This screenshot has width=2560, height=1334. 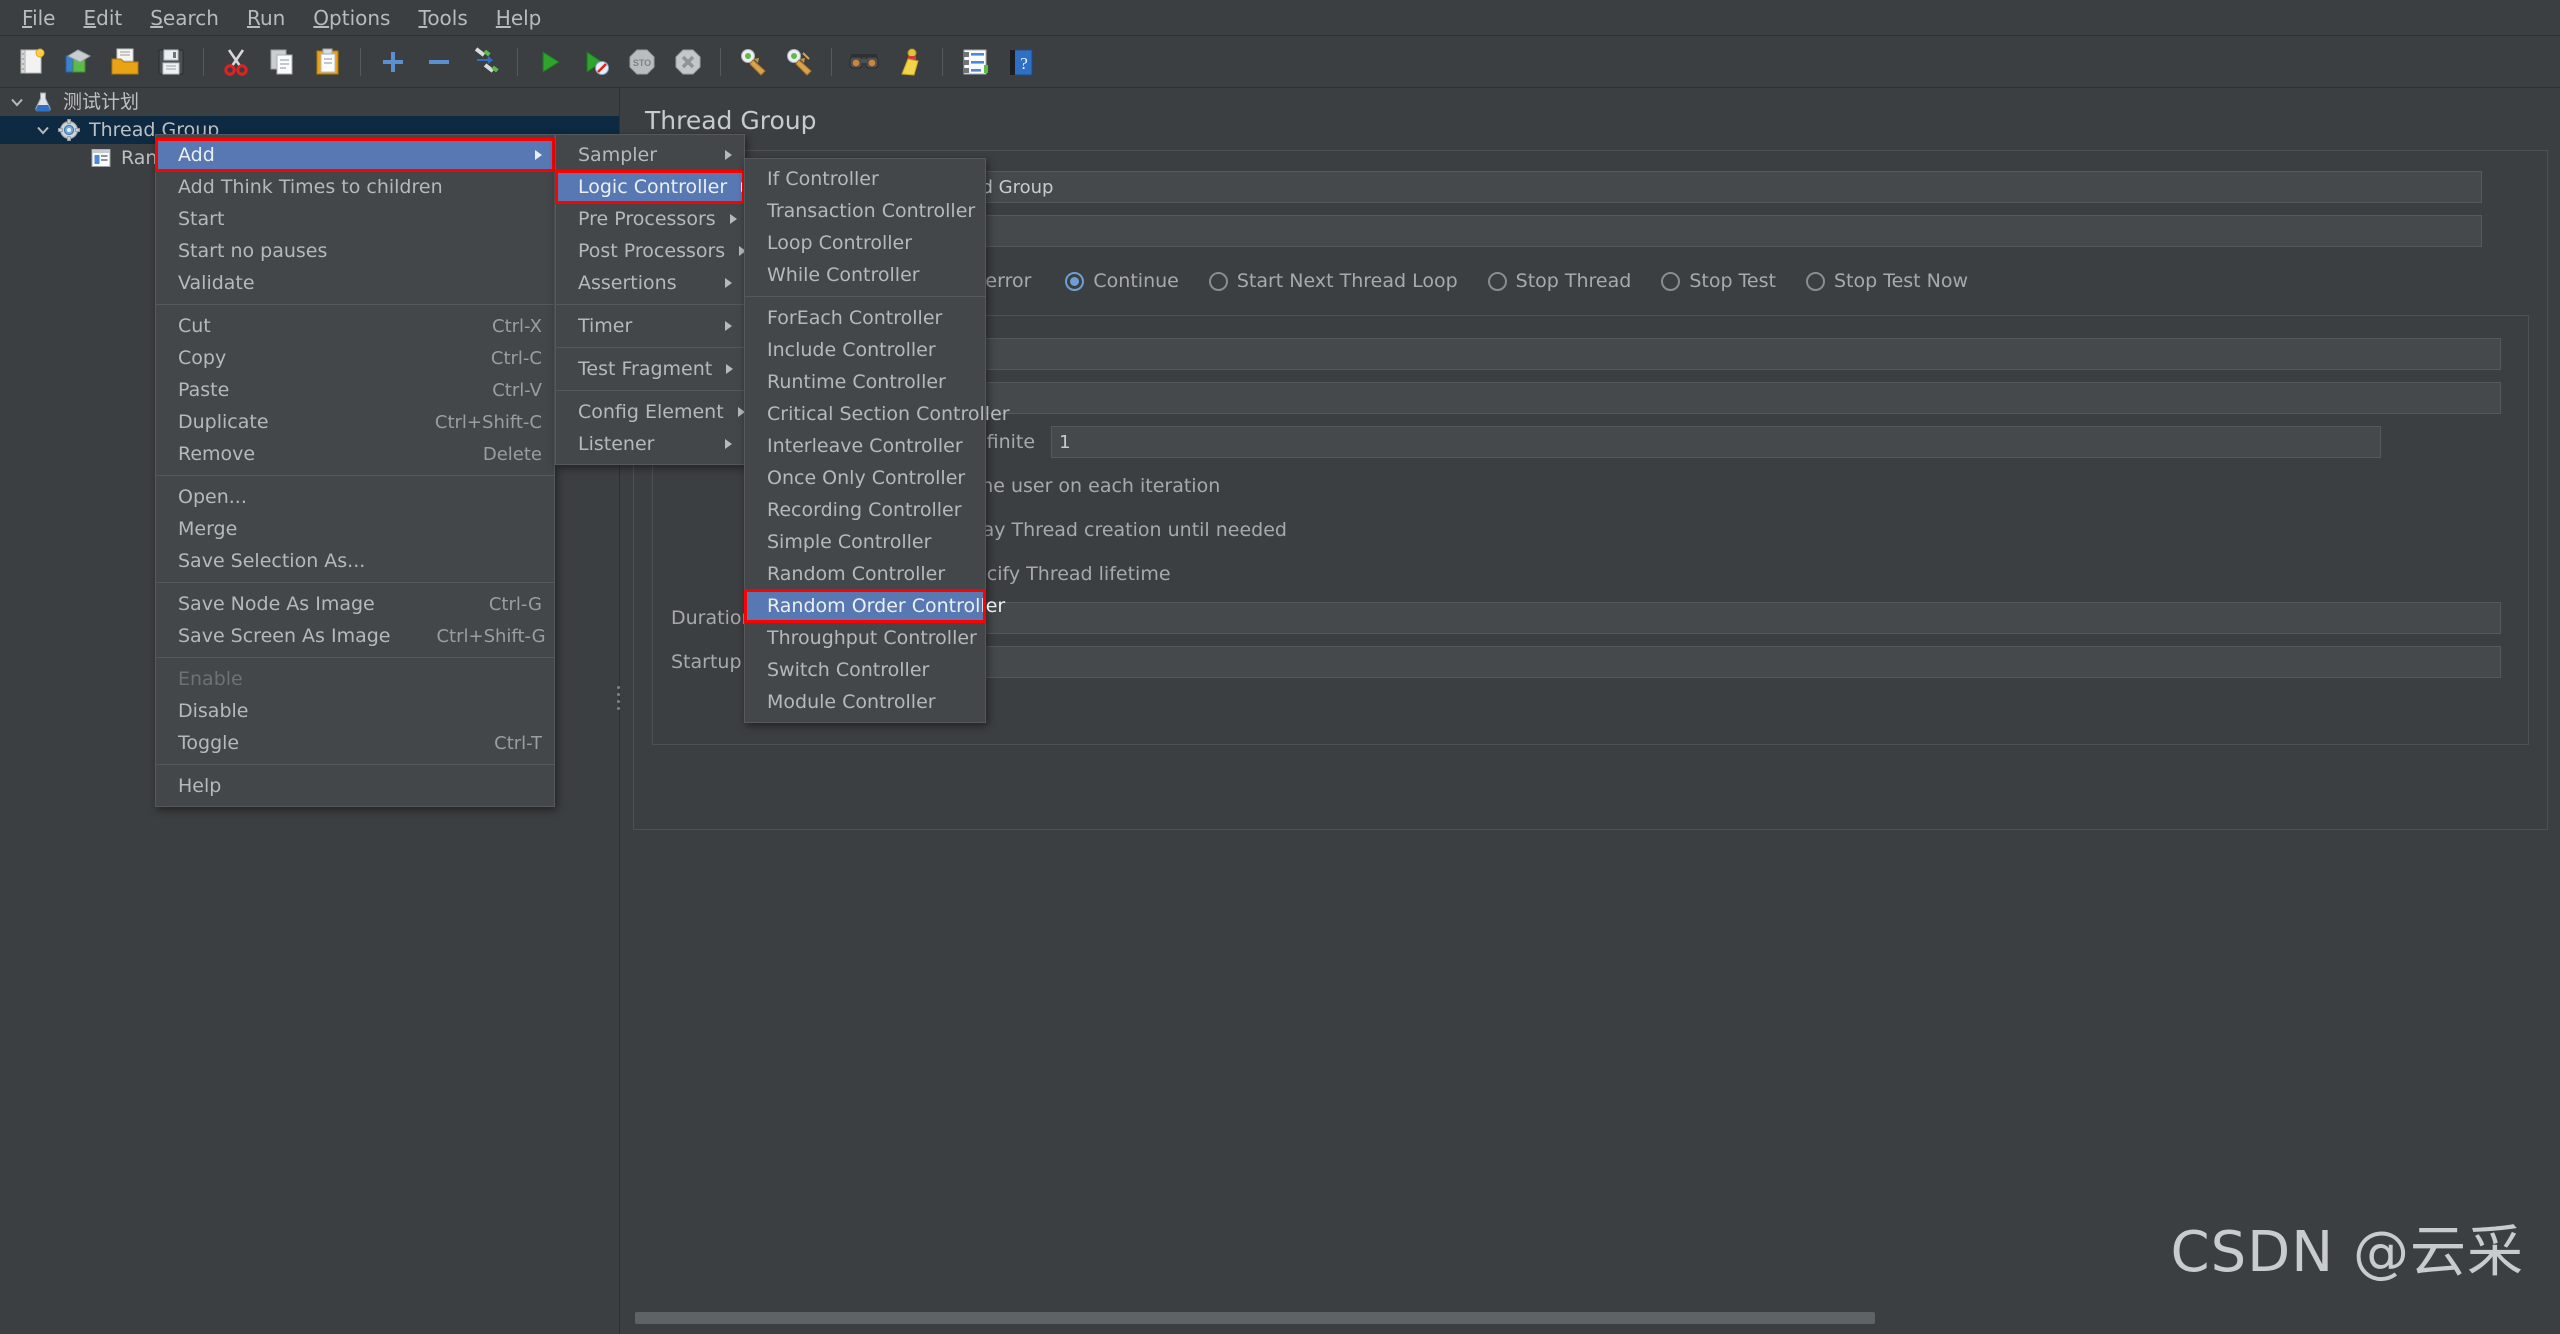 I want to click on ramp-up-field: 1, so click(x=1721, y=398).